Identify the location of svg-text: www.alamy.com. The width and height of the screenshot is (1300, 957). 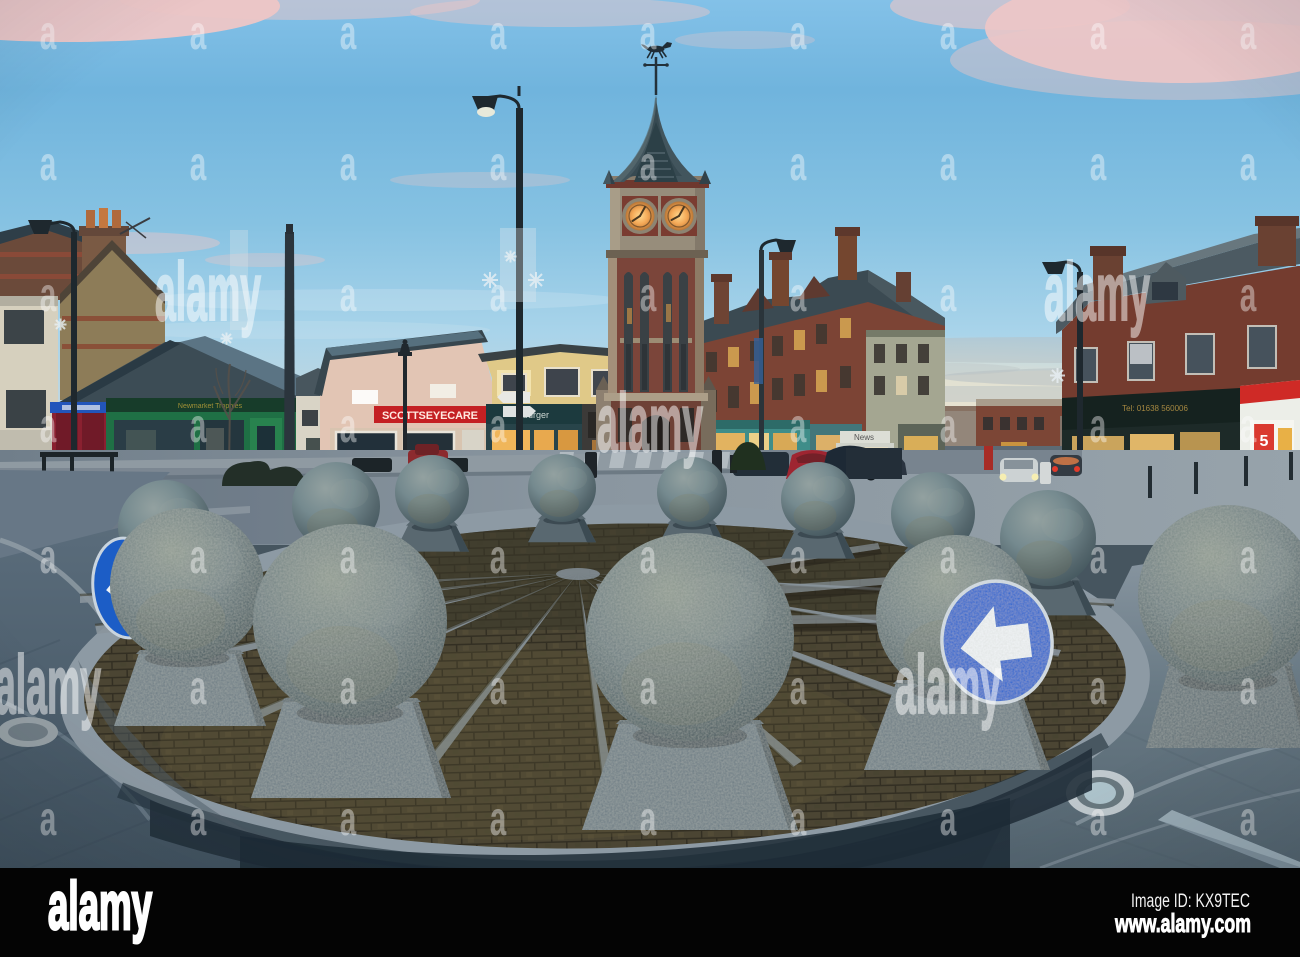
(1182, 923).